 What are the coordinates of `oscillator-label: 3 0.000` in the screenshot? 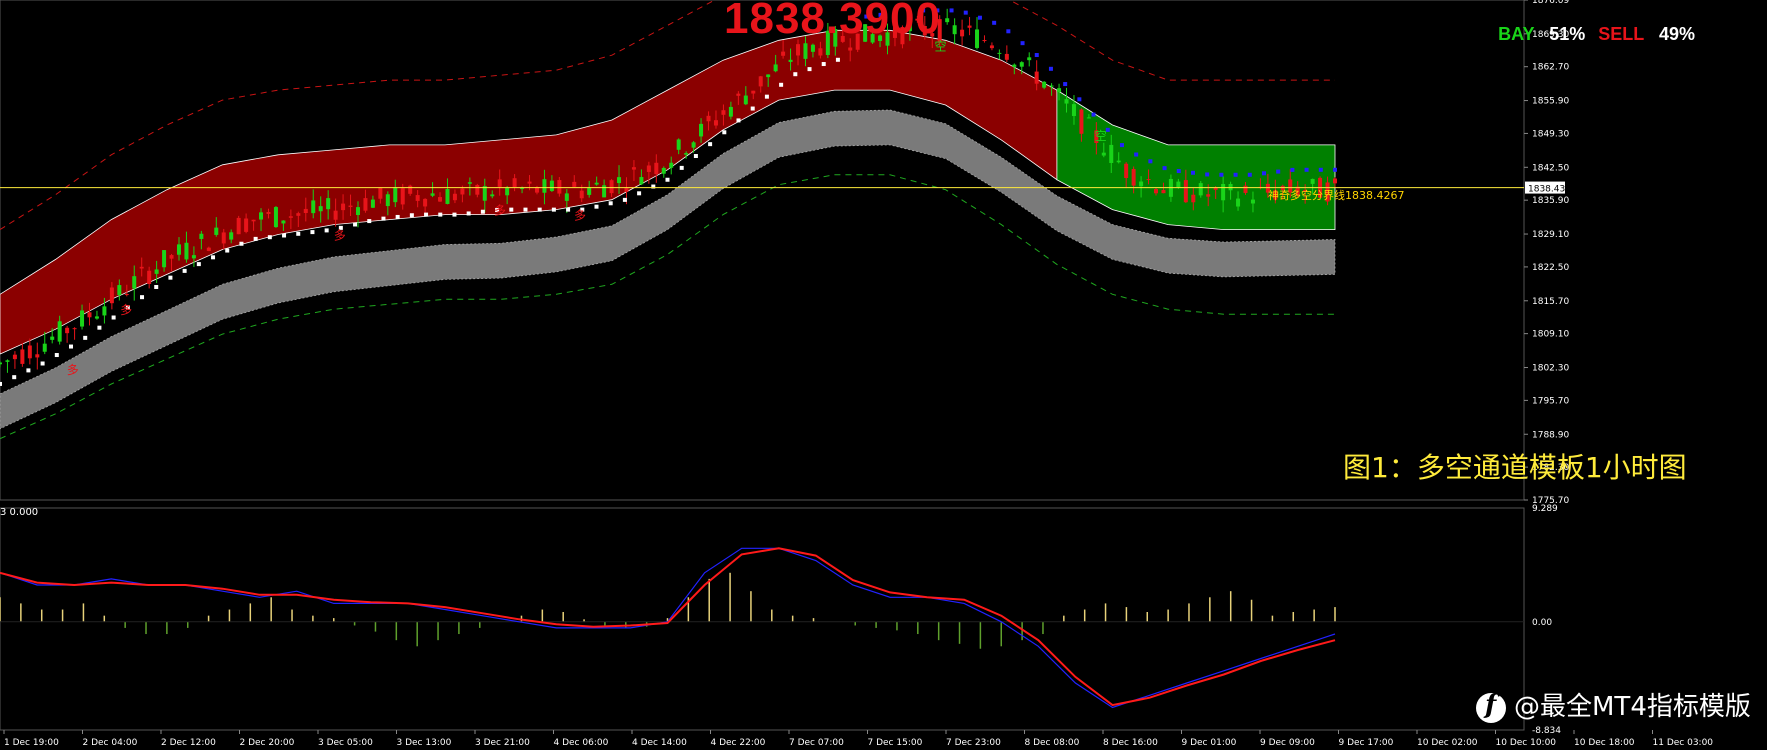 It's located at (19, 512).